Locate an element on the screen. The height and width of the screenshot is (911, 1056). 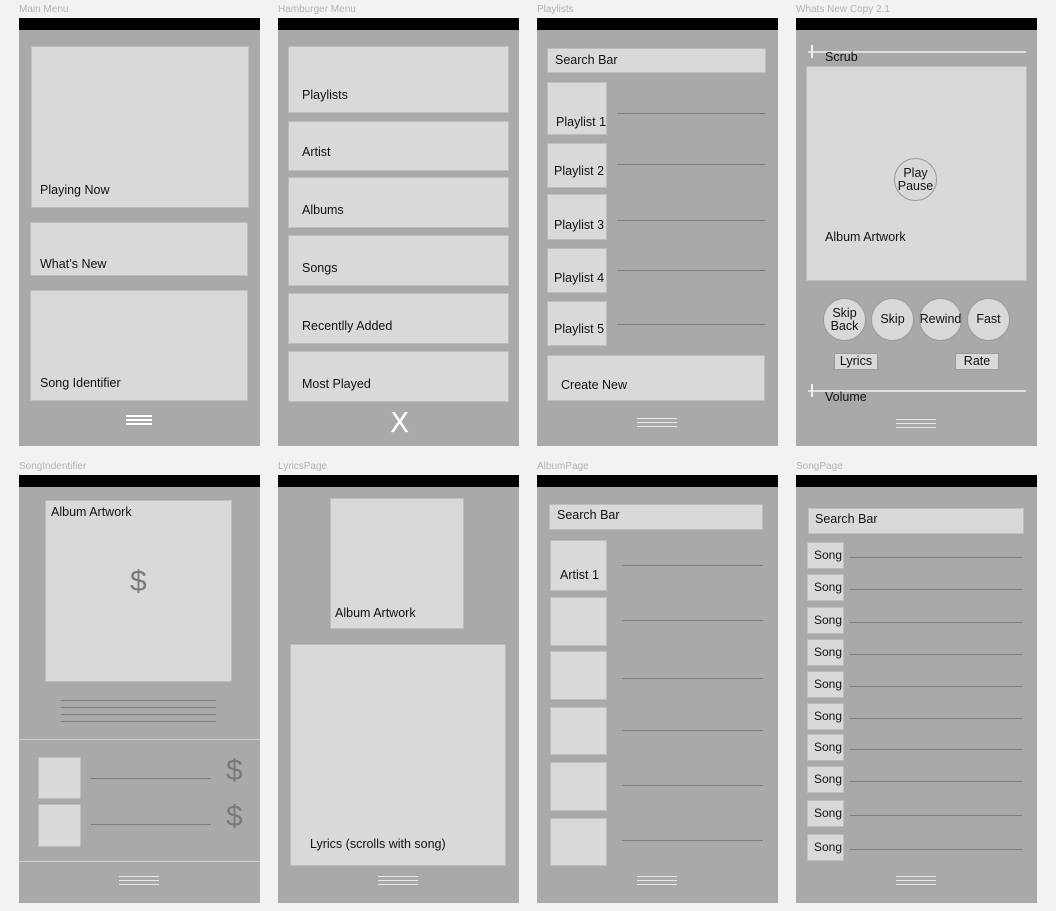
menu-item-playlists: Playlists is located at coordinates (398, 79).